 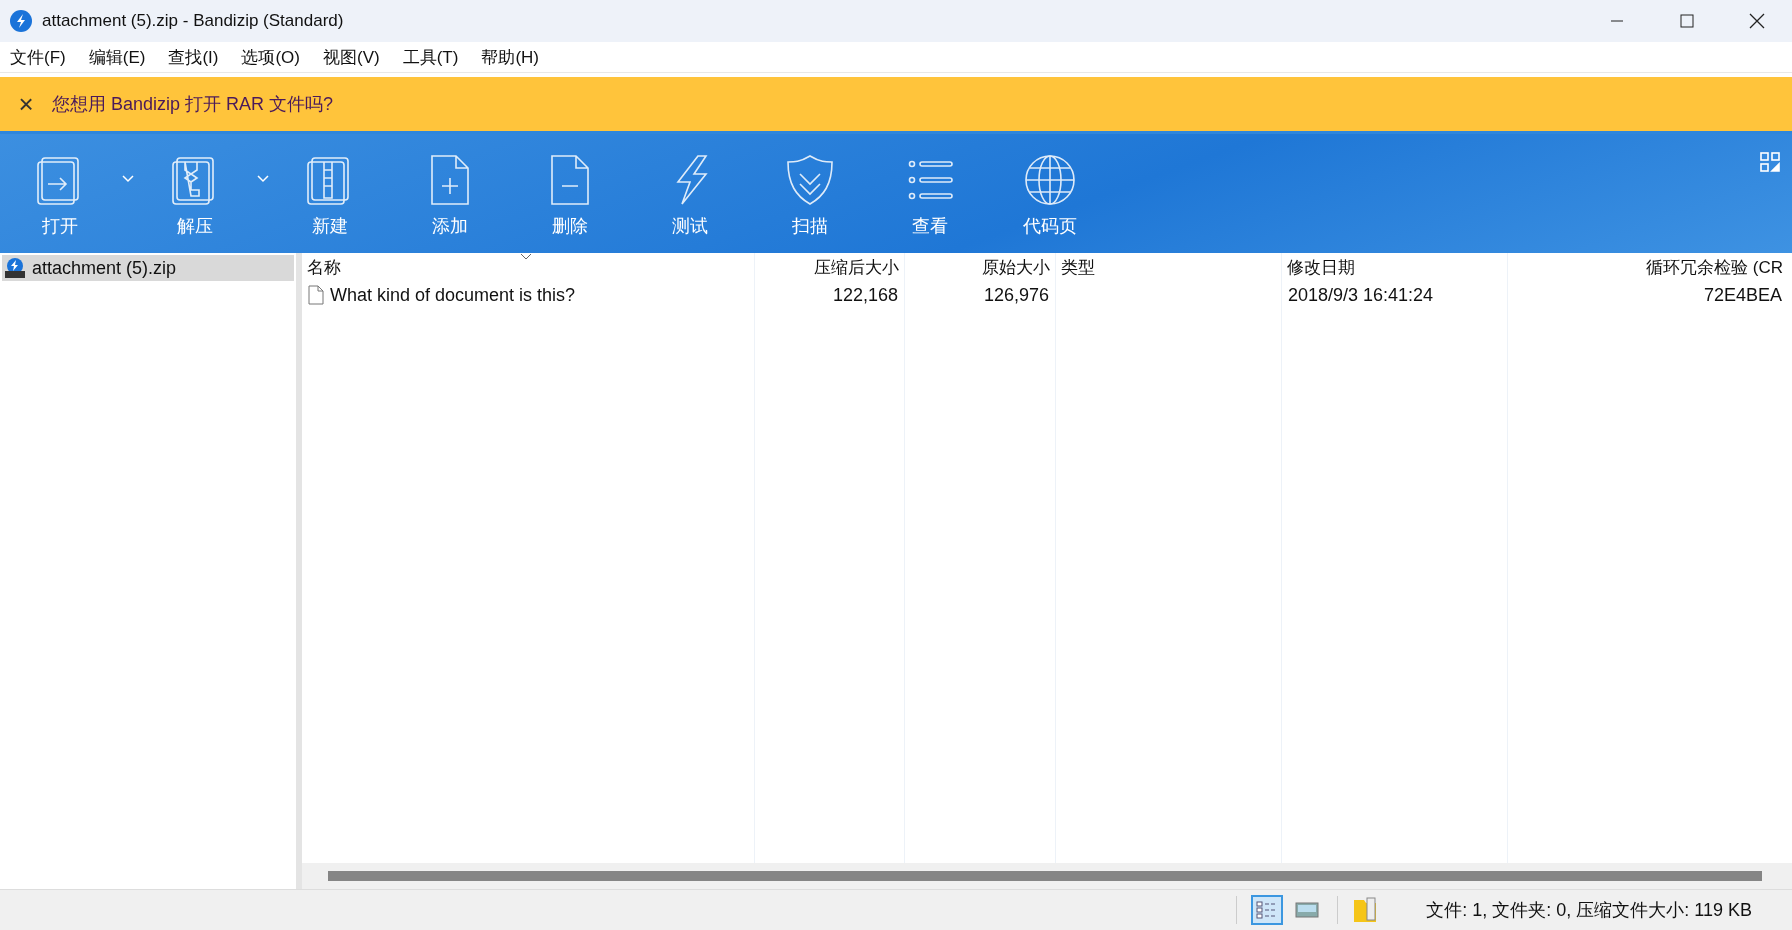 I want to click on sidebar-item: attachment (5).zip, so click(x=148, y=268).